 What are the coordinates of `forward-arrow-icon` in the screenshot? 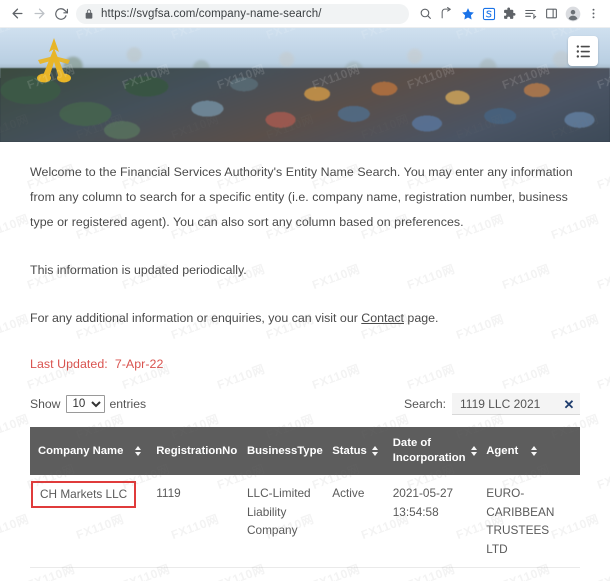 It's located at (39, 14).